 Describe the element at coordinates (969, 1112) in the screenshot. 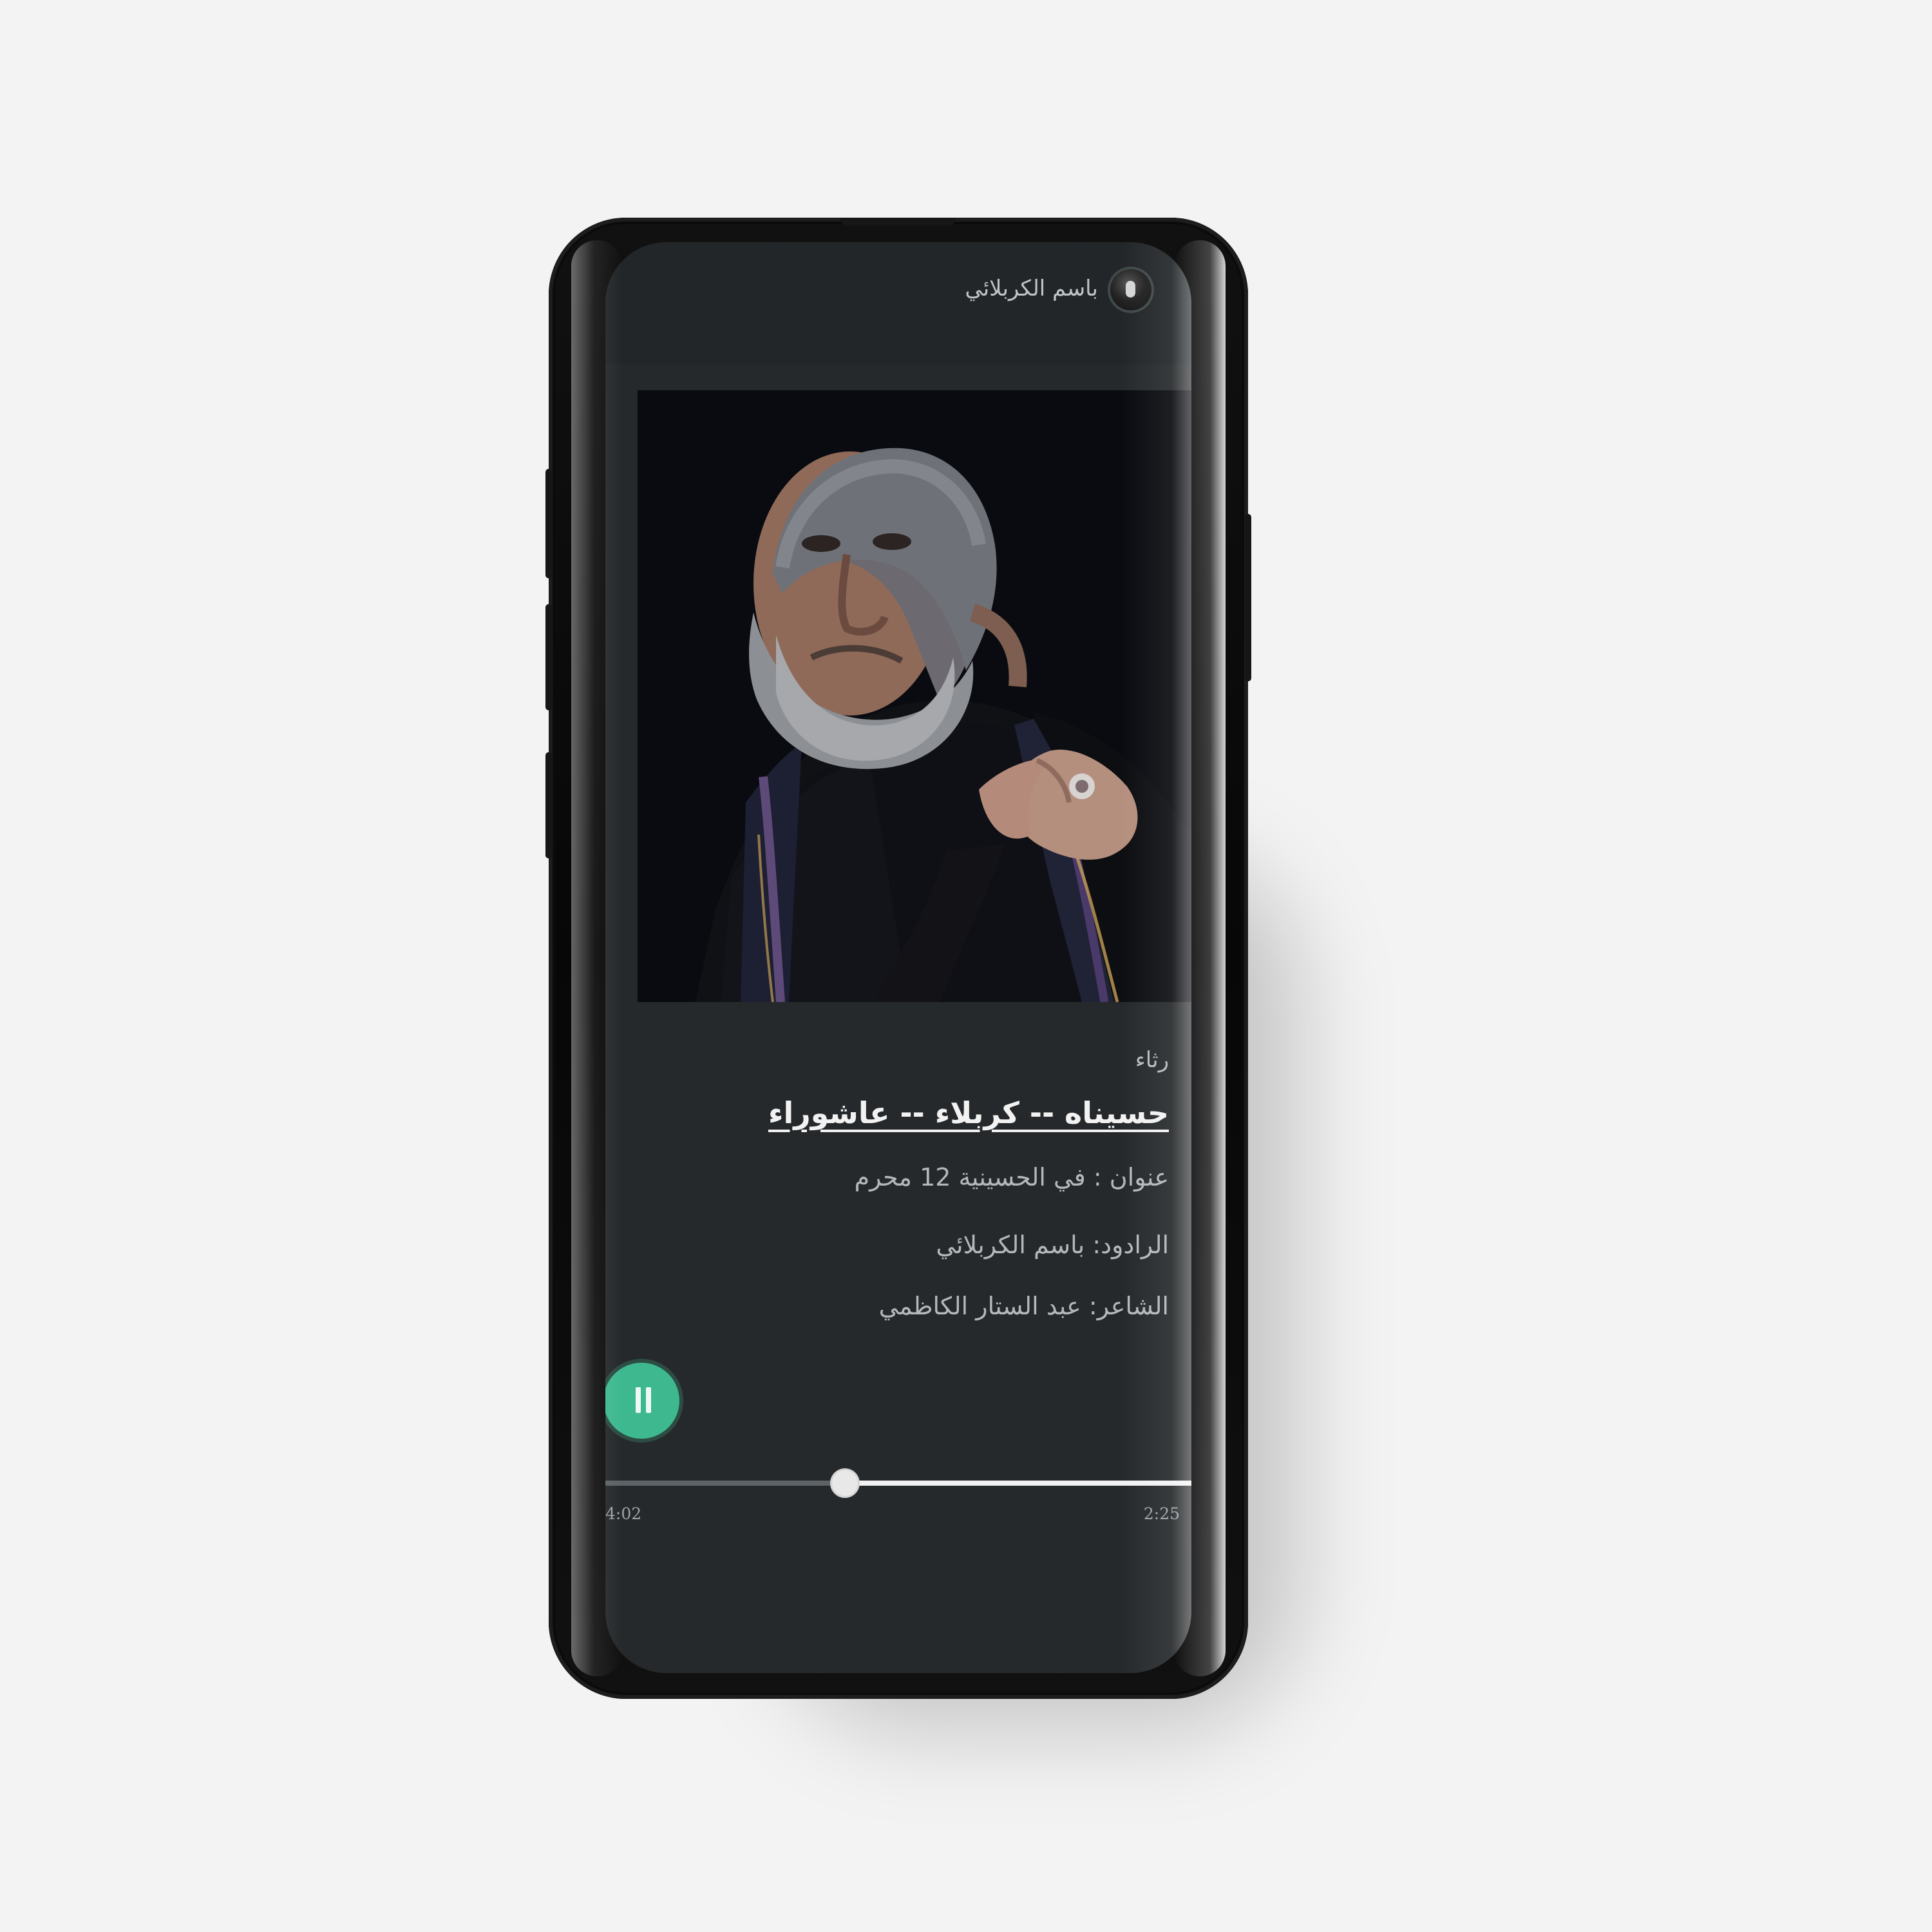

I see `track-title: حسيناه -- كربلاء -- عاشوراء` at that location.